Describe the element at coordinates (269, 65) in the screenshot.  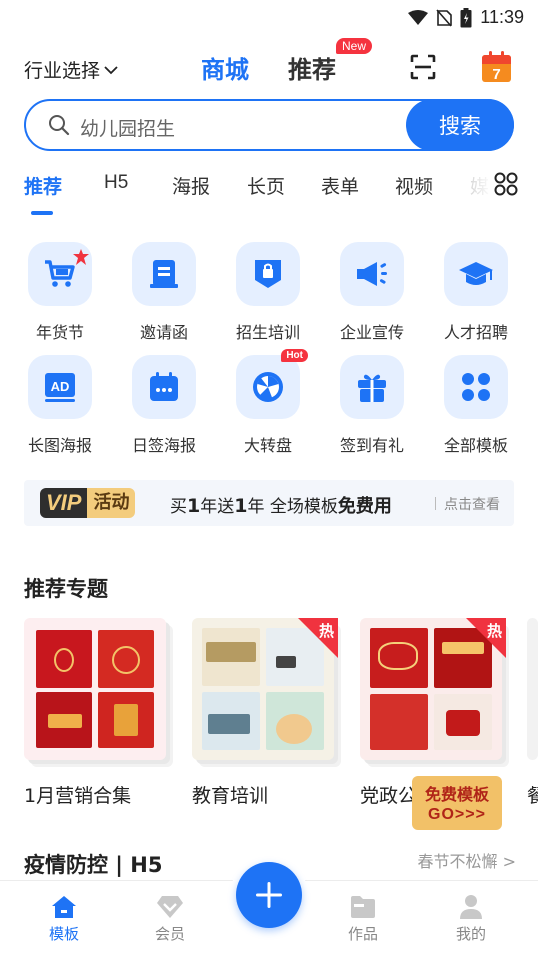
I see `top-header: 行业选择 商城 推荐 New 7` at that location.